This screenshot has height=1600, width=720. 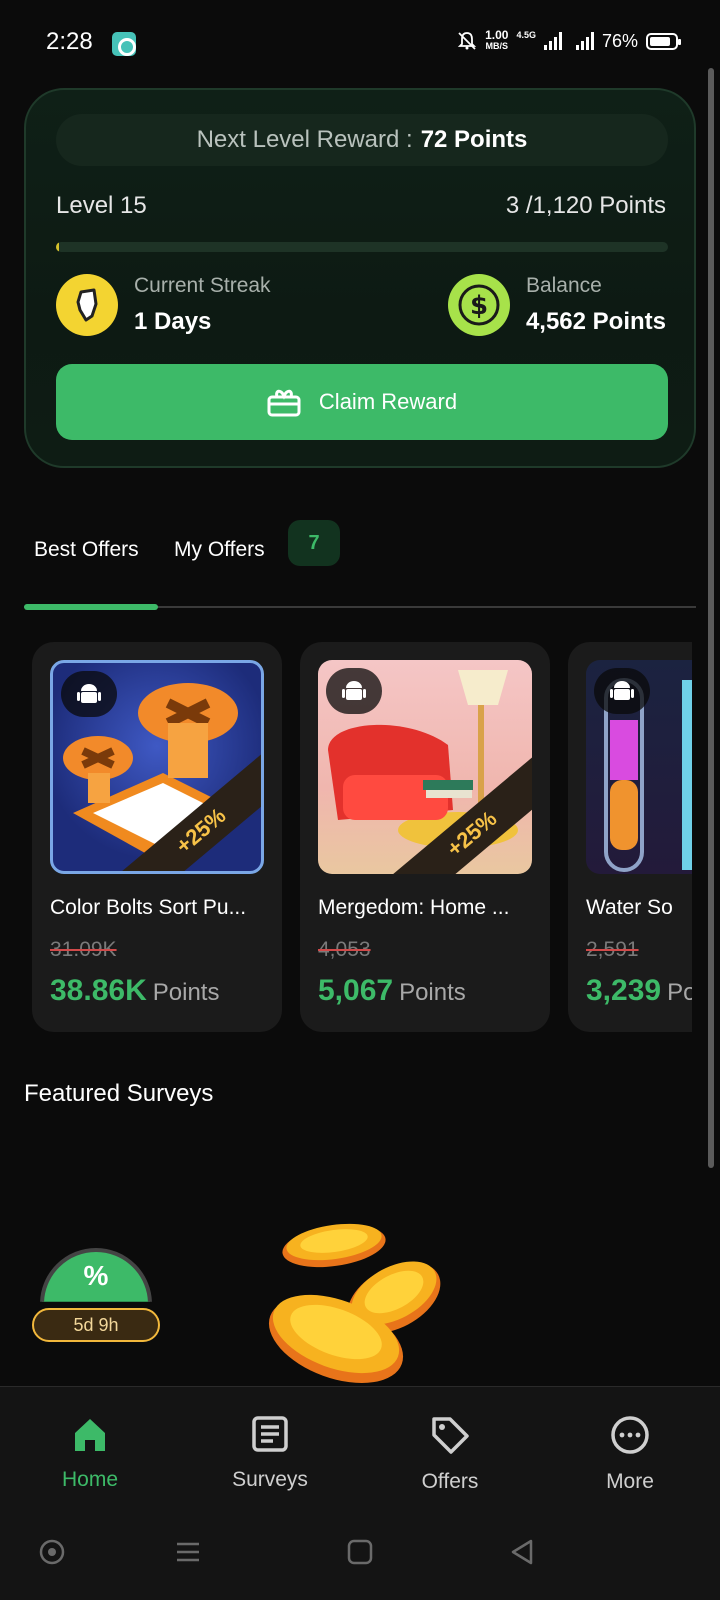 What do you see at coordinates (711, 618) in the screenshot?
I see `page-scrollbar` at bounding box center [711, 618].